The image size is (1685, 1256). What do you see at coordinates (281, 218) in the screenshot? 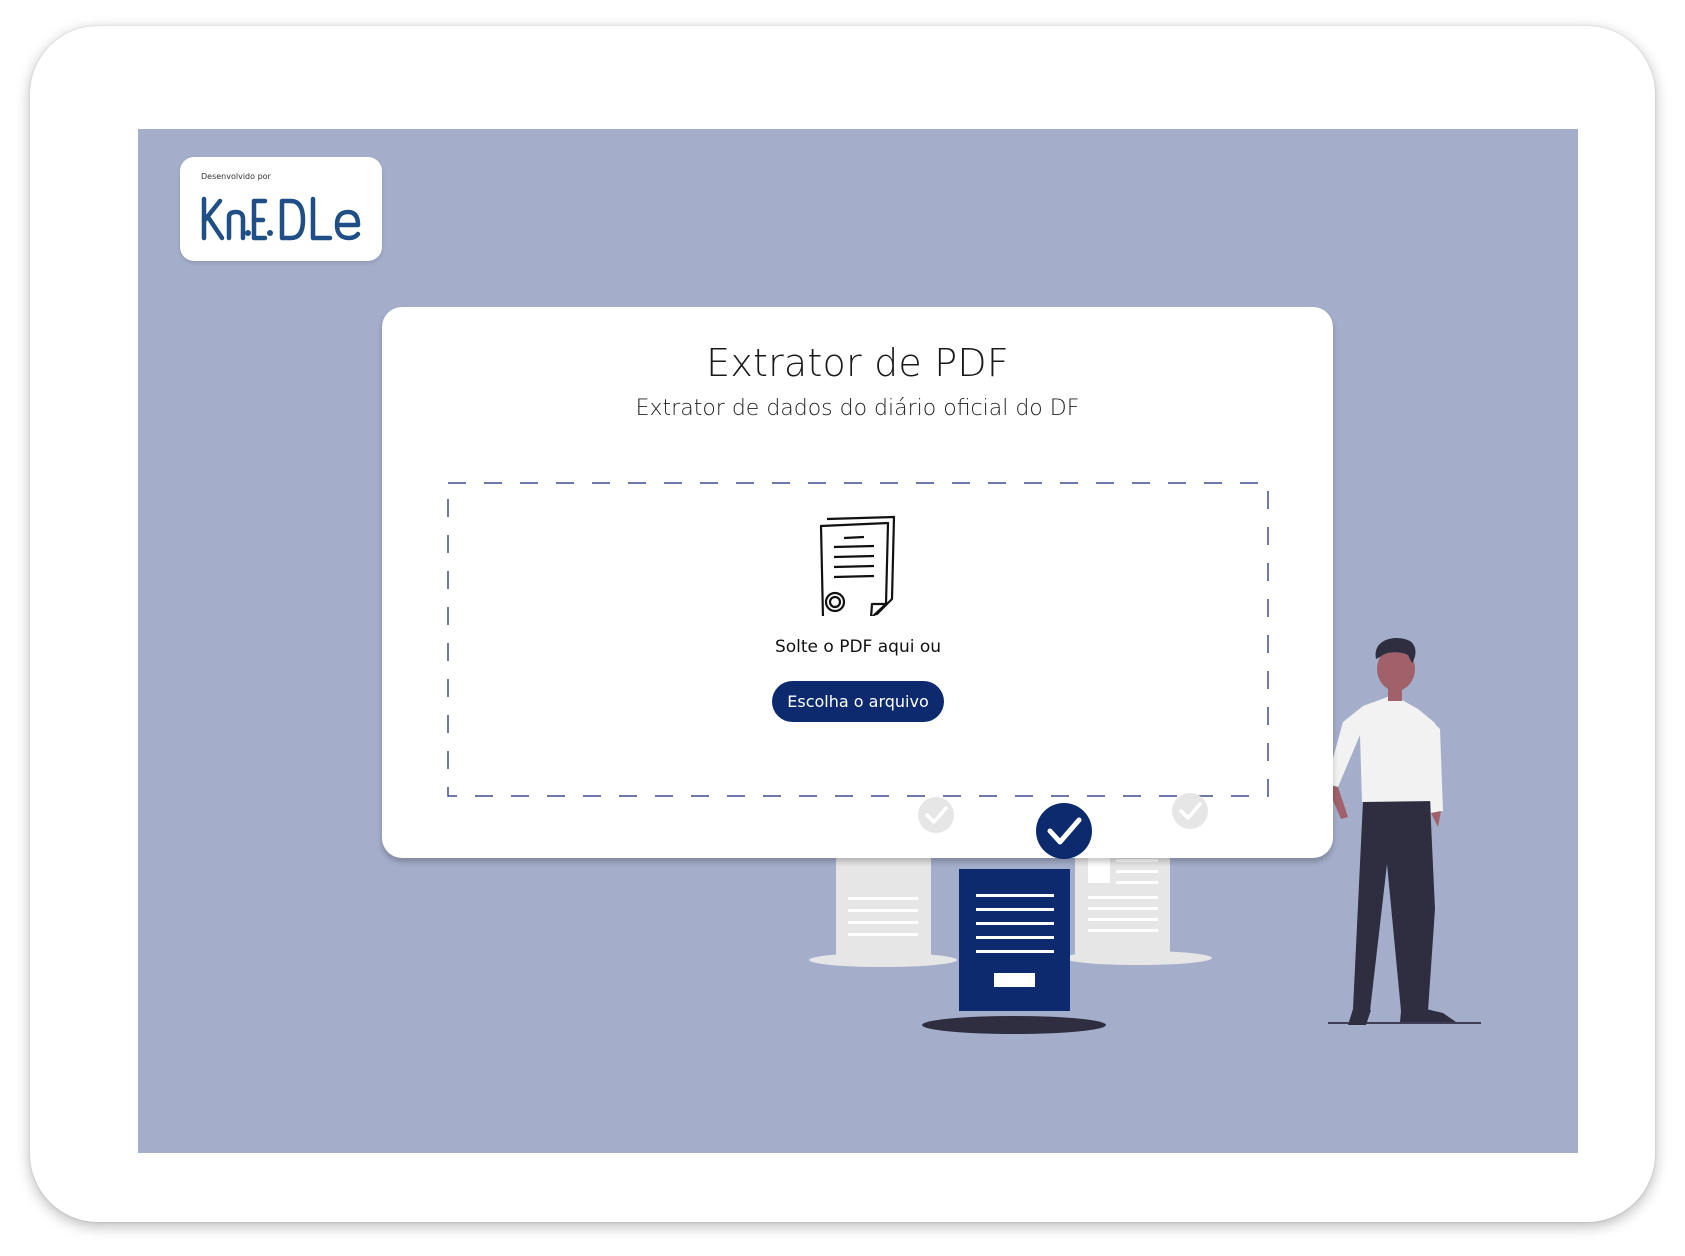
I see `knedle-logo` at bounding box center [281, 218].